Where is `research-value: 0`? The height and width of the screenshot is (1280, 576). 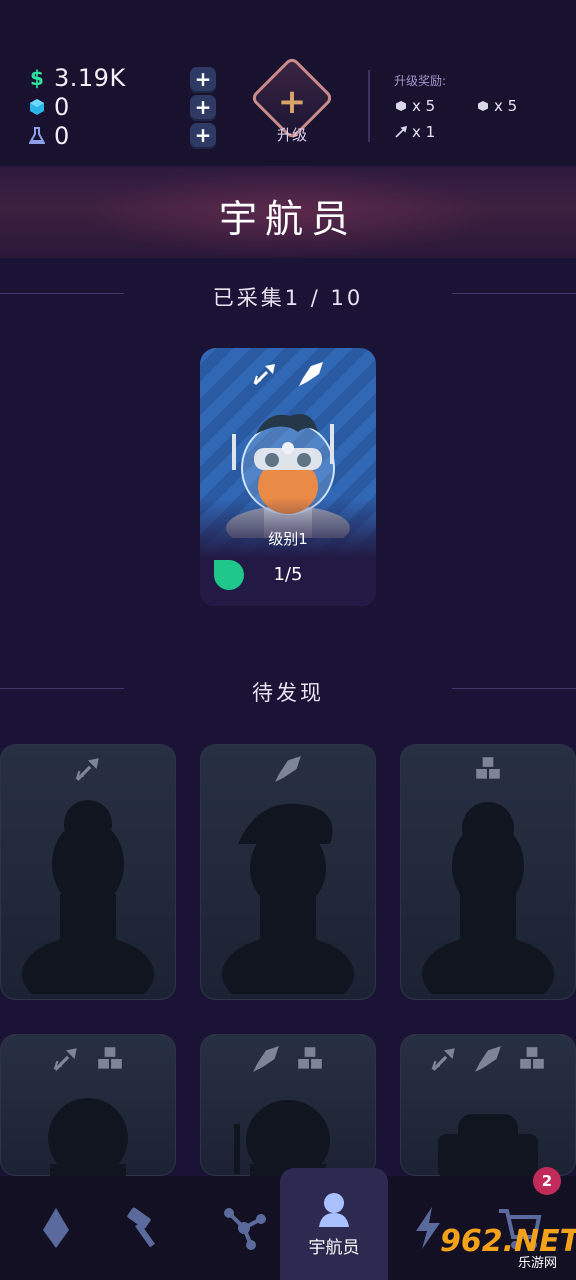
research-value: 0 is located at coordinates (62, 136).